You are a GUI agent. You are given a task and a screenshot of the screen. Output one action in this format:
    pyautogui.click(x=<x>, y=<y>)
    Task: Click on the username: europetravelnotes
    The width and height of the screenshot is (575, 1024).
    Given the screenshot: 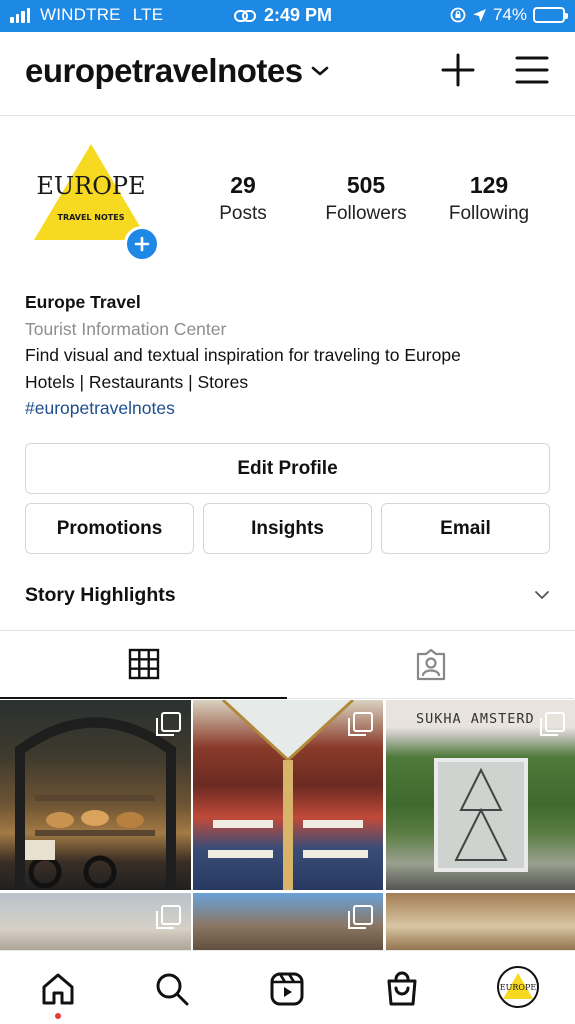 What is the action you would take?
    pyautogui.click(x=164, y=71)
    